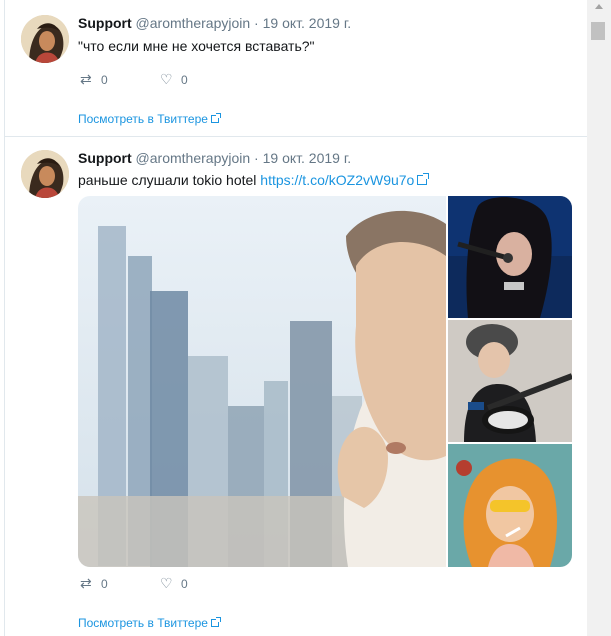  Describe the element at coordinates (599, 318) in the screenshot. I see `vertical-scrollbar` at that location.